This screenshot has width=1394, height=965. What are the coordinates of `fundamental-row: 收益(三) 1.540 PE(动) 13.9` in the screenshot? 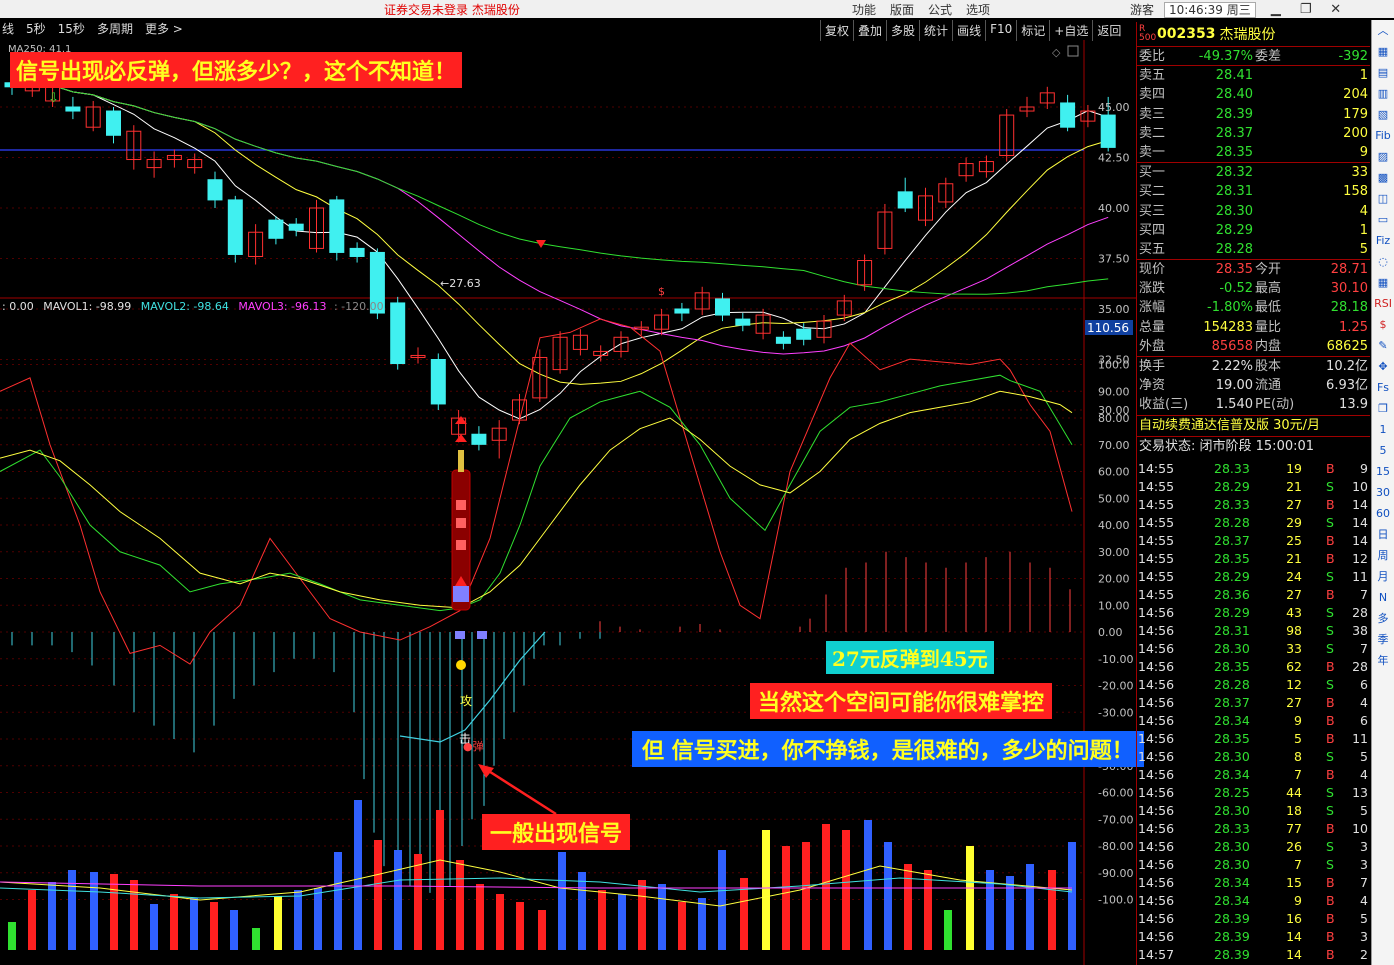 It's located at (1253, 404).